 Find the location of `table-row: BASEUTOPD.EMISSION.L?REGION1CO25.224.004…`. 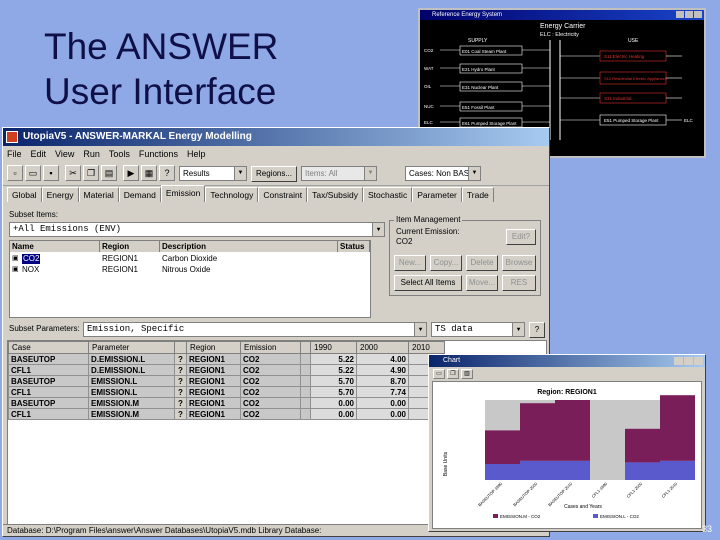

table-row: BASEUTOPD.EMISSION.L?REGION1CO25.224.004… is located at coordinates (226, 359).